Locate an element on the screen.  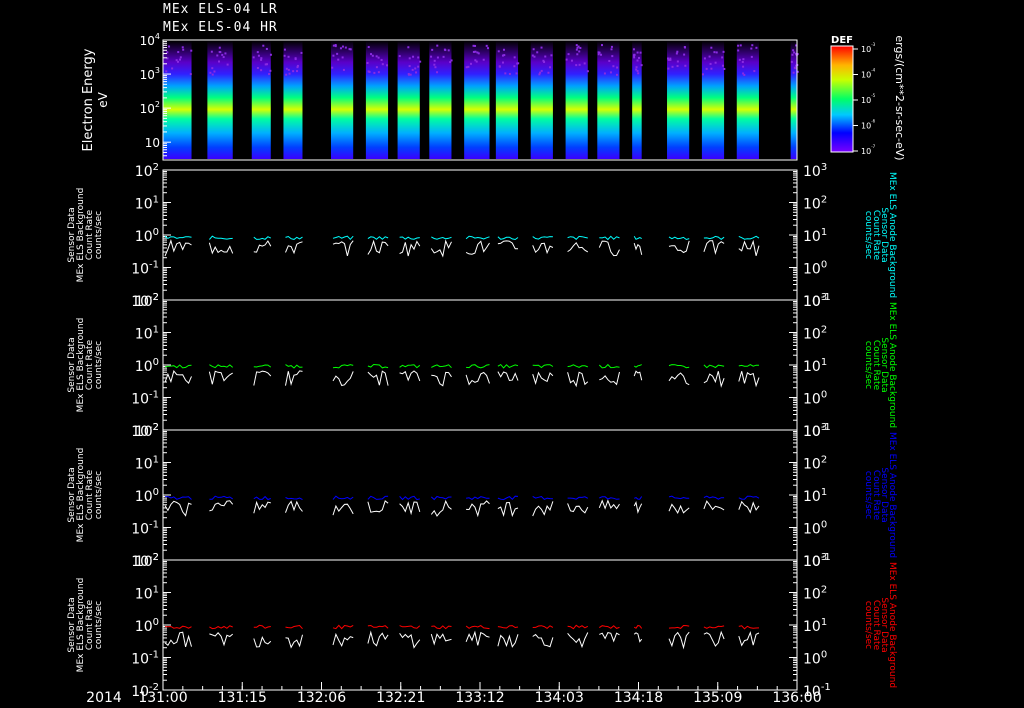
x-tick-label: 132:06 is located at coordinates (321, 698).